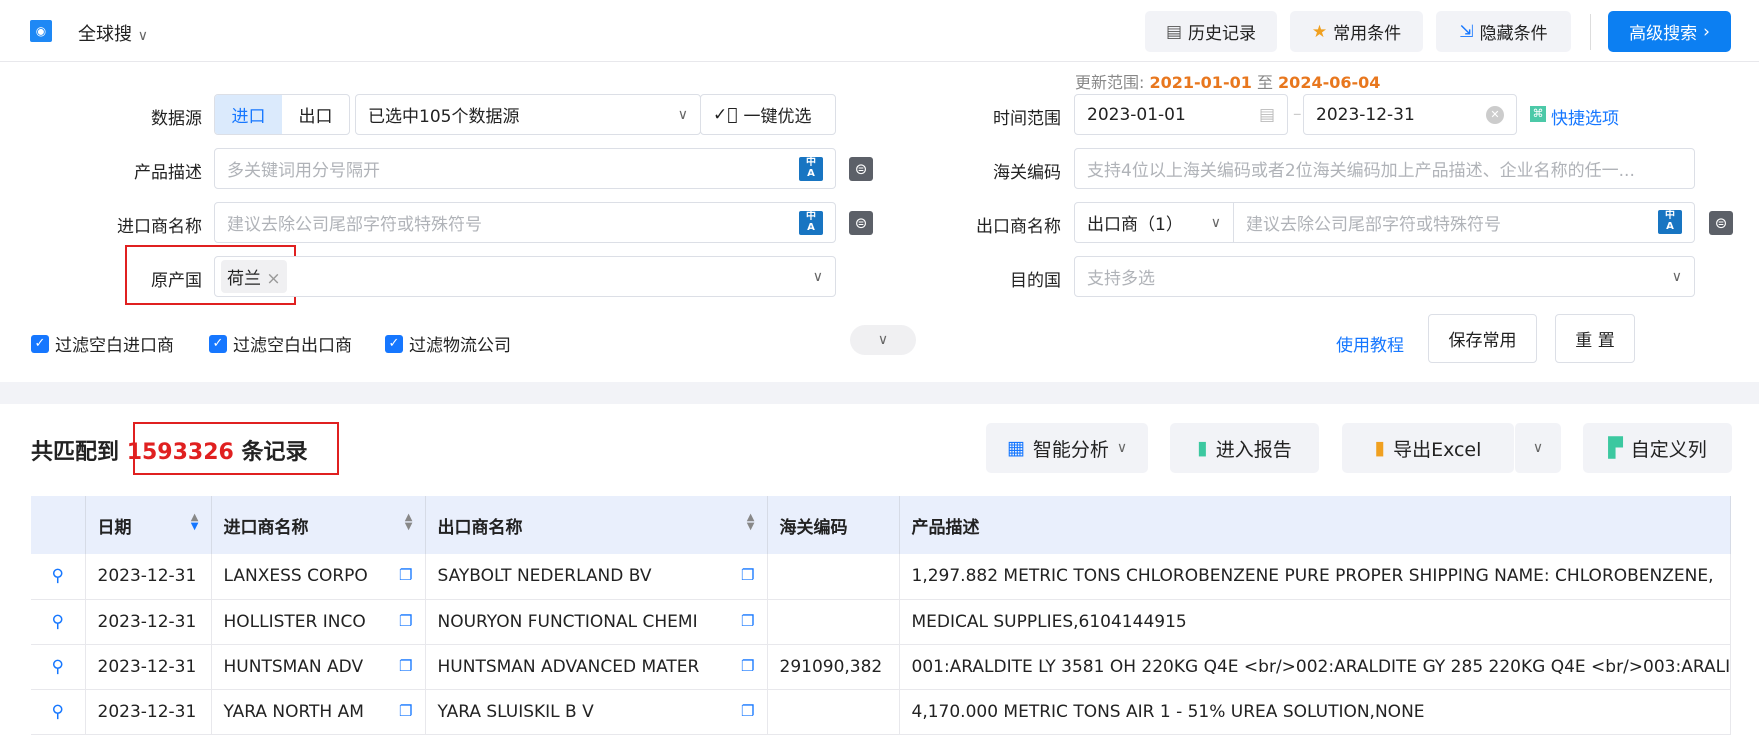 Image resolution: width=1759 pixels, height=735 pixels. What do you see at coordinates (525, 276) in the screenshot?
I see `origin-select: 荷兰 × ∨` at bounding box center [525, 276].